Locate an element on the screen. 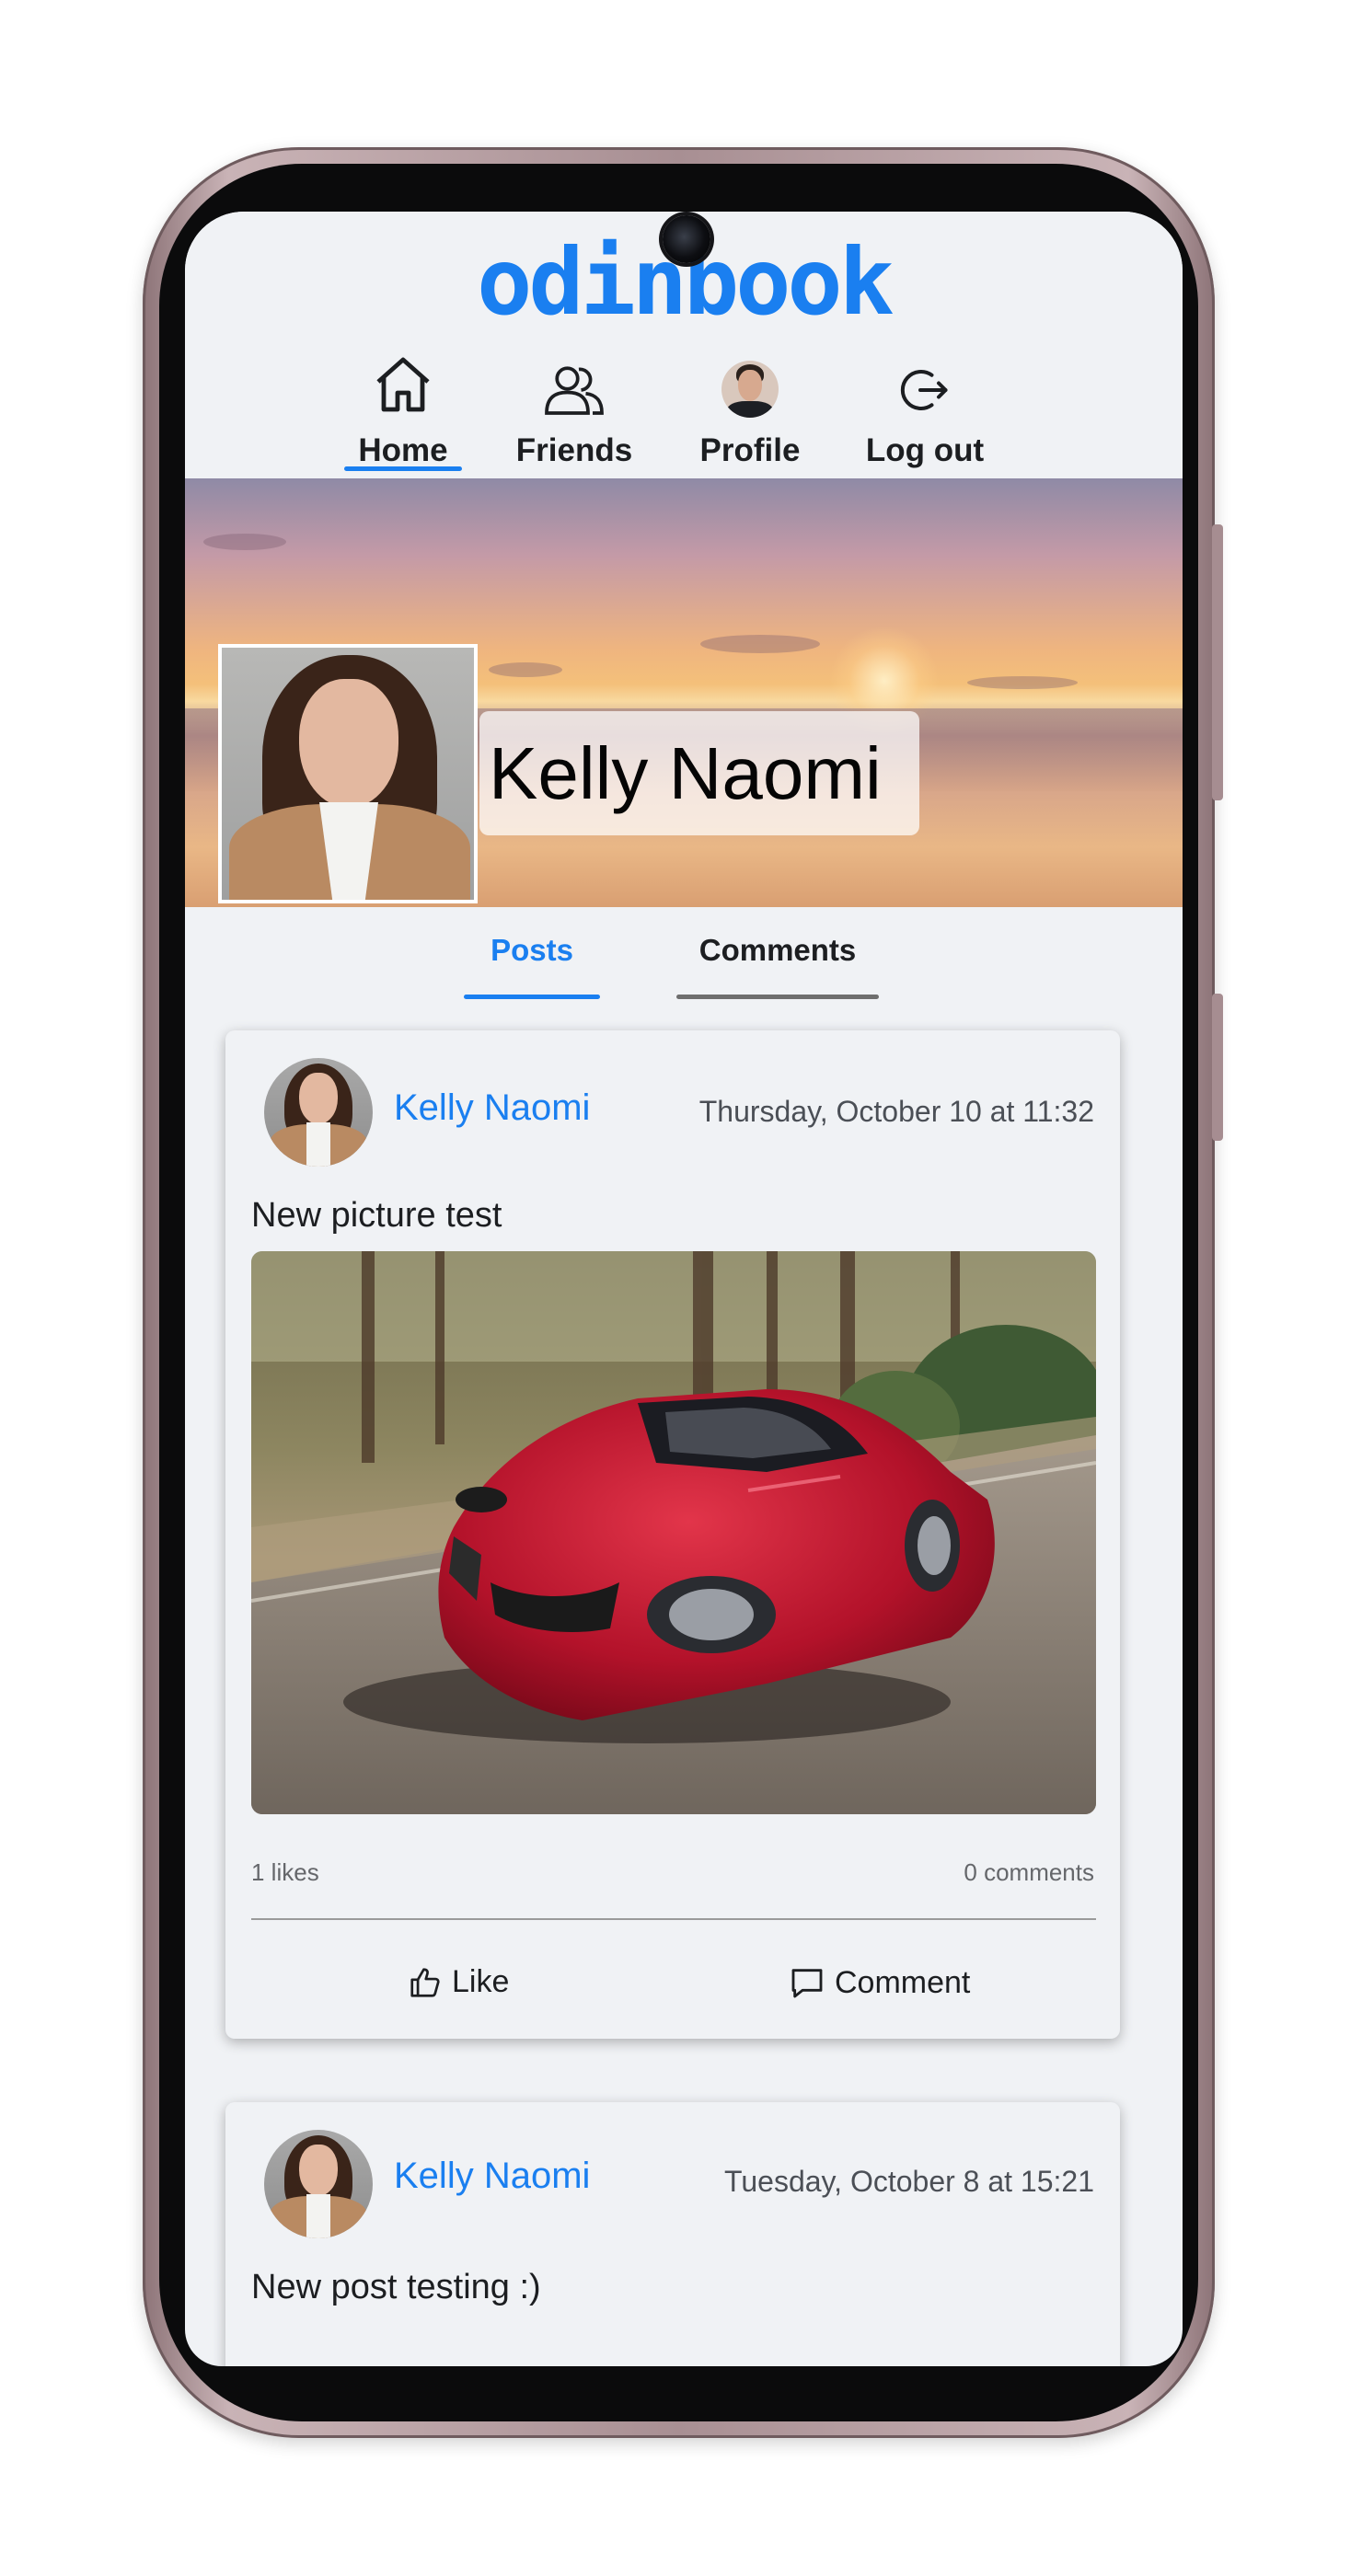 Image resolution: width=1362 pixels, height=2576 pixels. post-divider is located at coordinates (673, 1919).